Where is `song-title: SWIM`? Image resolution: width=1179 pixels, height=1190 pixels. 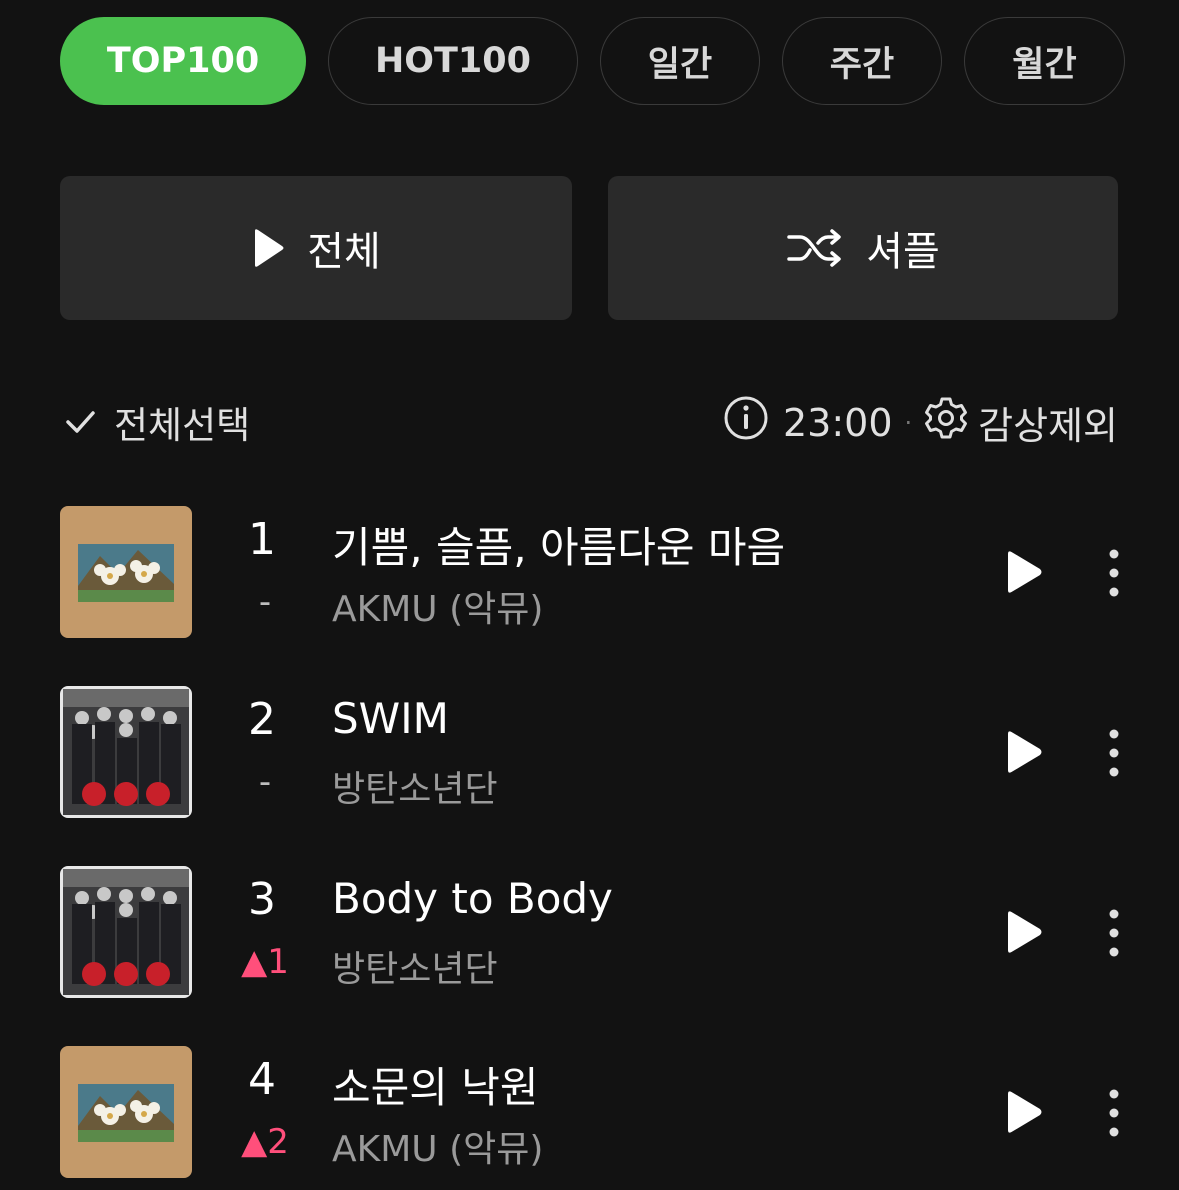
song-title: SWIM is located at coordinates (390, 718).